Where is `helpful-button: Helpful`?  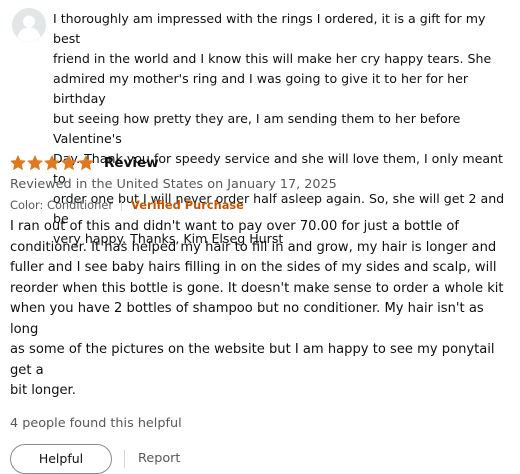 helpful-button: Helpful is located at coordinates (61, 458).